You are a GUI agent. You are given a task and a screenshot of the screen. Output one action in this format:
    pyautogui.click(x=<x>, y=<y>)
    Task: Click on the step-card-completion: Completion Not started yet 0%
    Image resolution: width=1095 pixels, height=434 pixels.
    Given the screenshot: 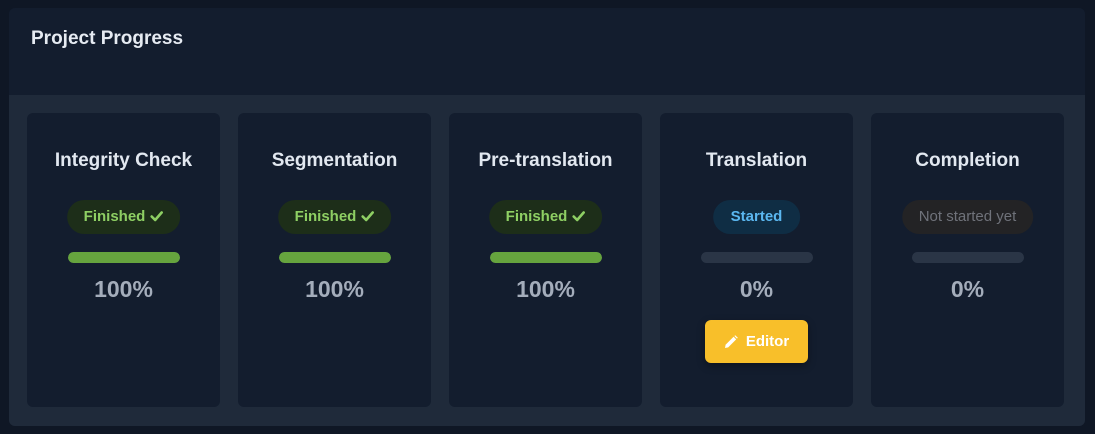 What is the action you would take?
    pyautogui.click(x=967, y=260)
    